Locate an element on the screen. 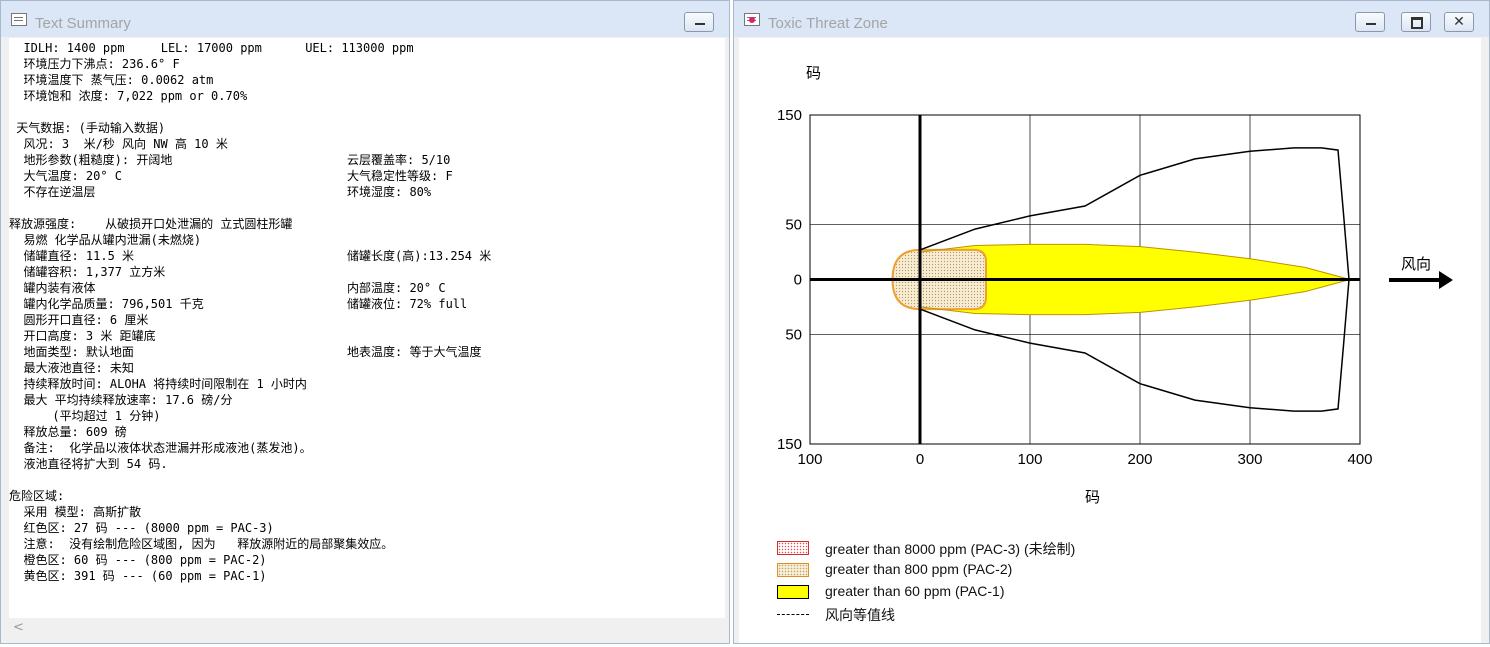  y-tick-label: 150 is located at coordinates (789, 115).